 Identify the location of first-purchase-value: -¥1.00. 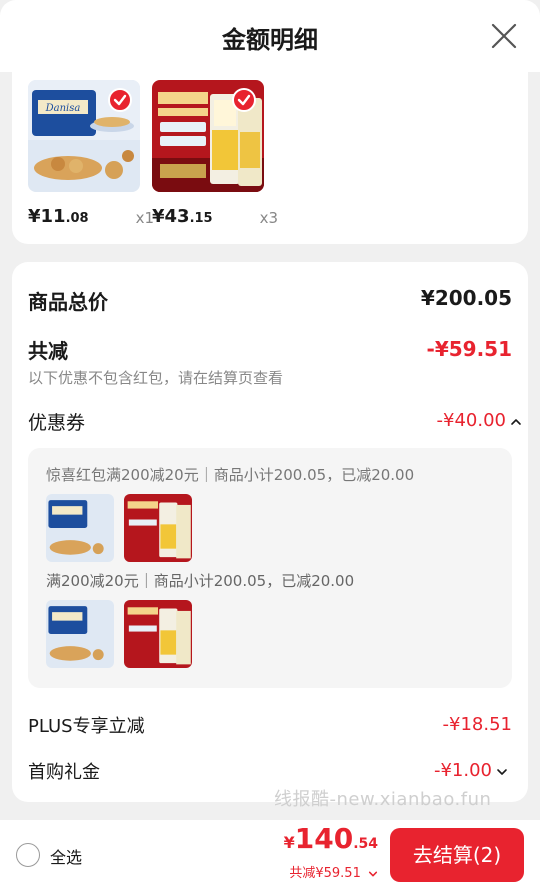
(463, 770).